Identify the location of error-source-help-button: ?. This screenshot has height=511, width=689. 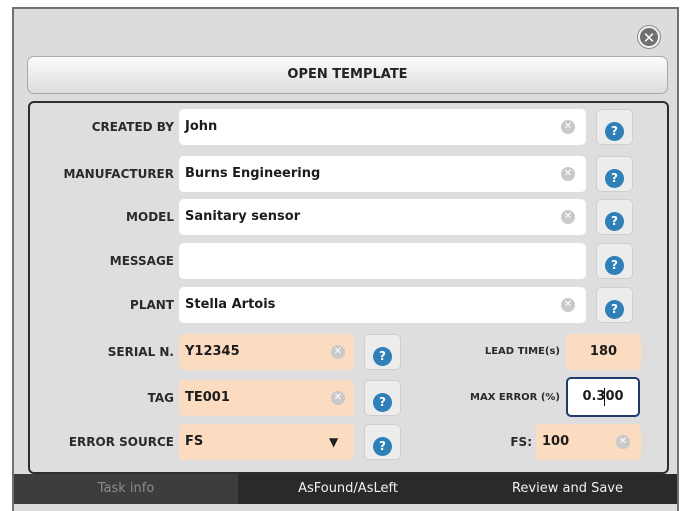
(382, 442).